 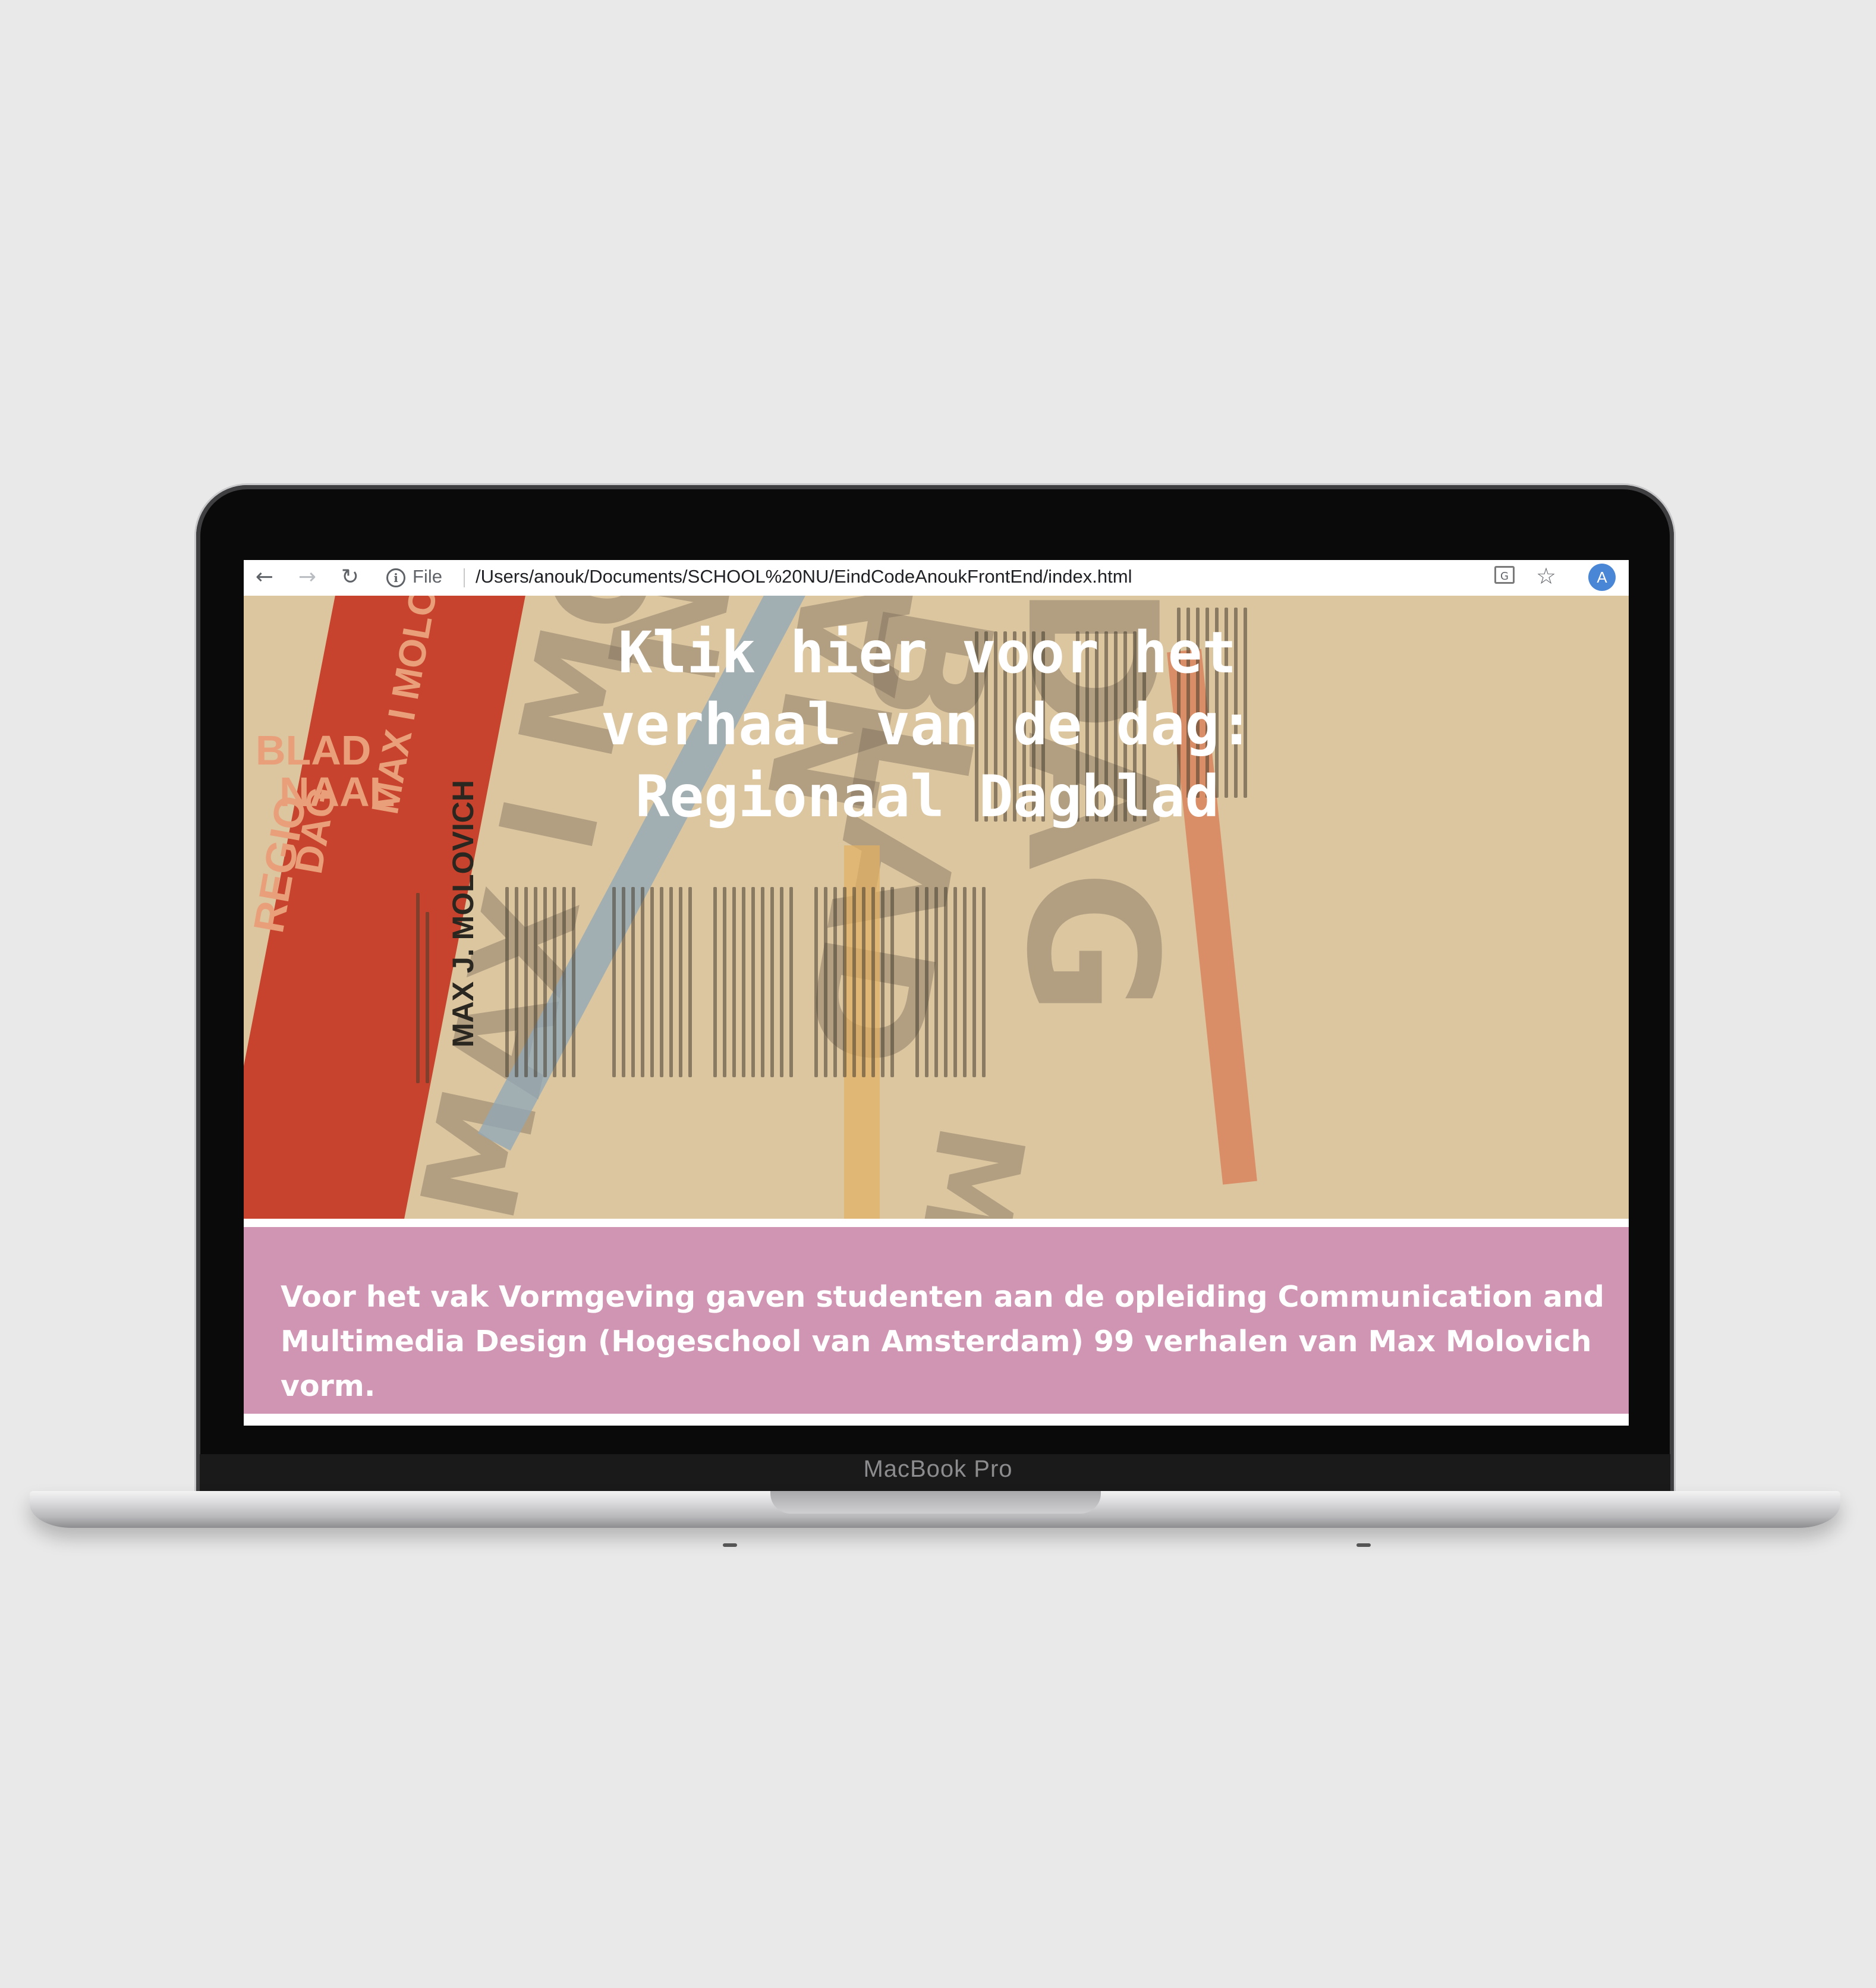 What do you see at coordinates (1602, 577) in the screenshot?
I see `profile-avatar: A` at bounding box center [1602, 577].